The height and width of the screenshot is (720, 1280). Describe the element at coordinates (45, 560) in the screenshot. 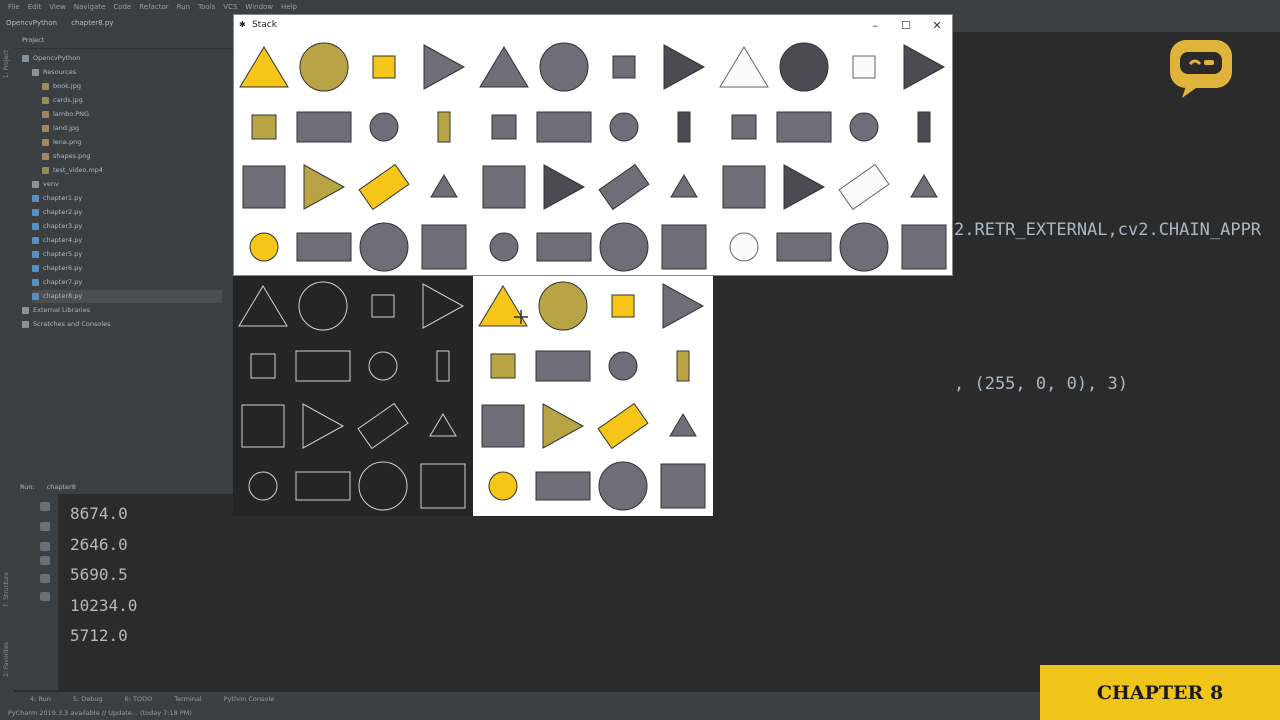

I see `soft-wrap-icon` at that location.